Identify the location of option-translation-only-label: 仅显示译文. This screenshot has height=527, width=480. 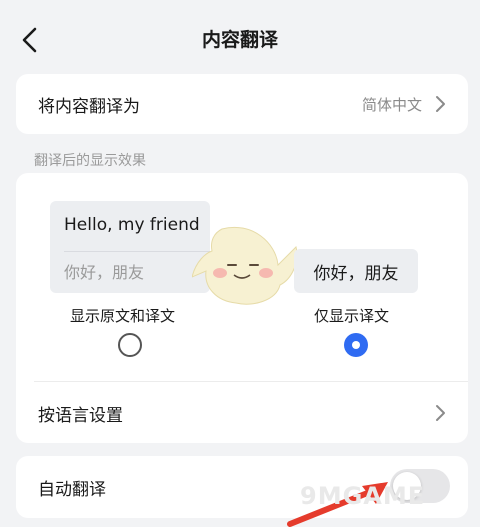
(352, 316).